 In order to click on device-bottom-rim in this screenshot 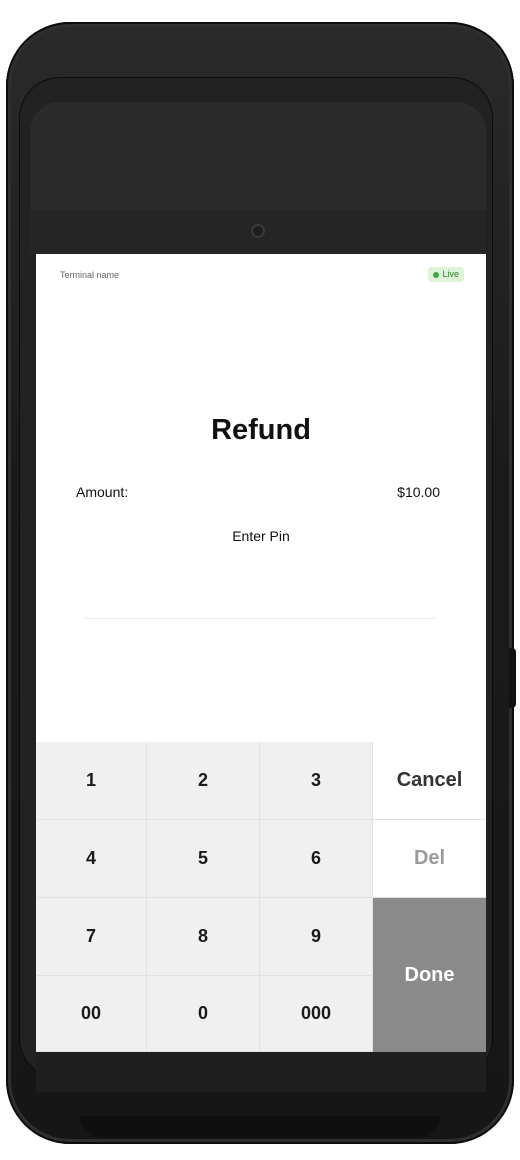, I will do `click(260, 1127)`.